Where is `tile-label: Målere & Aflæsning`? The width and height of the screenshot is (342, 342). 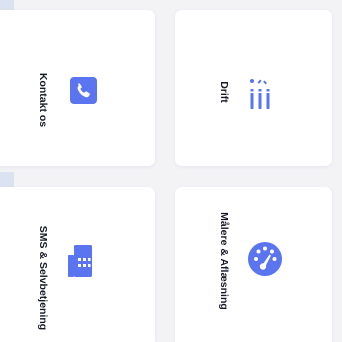 tile-label: Målere & Aflæsning is located at coordinates (224, 261).